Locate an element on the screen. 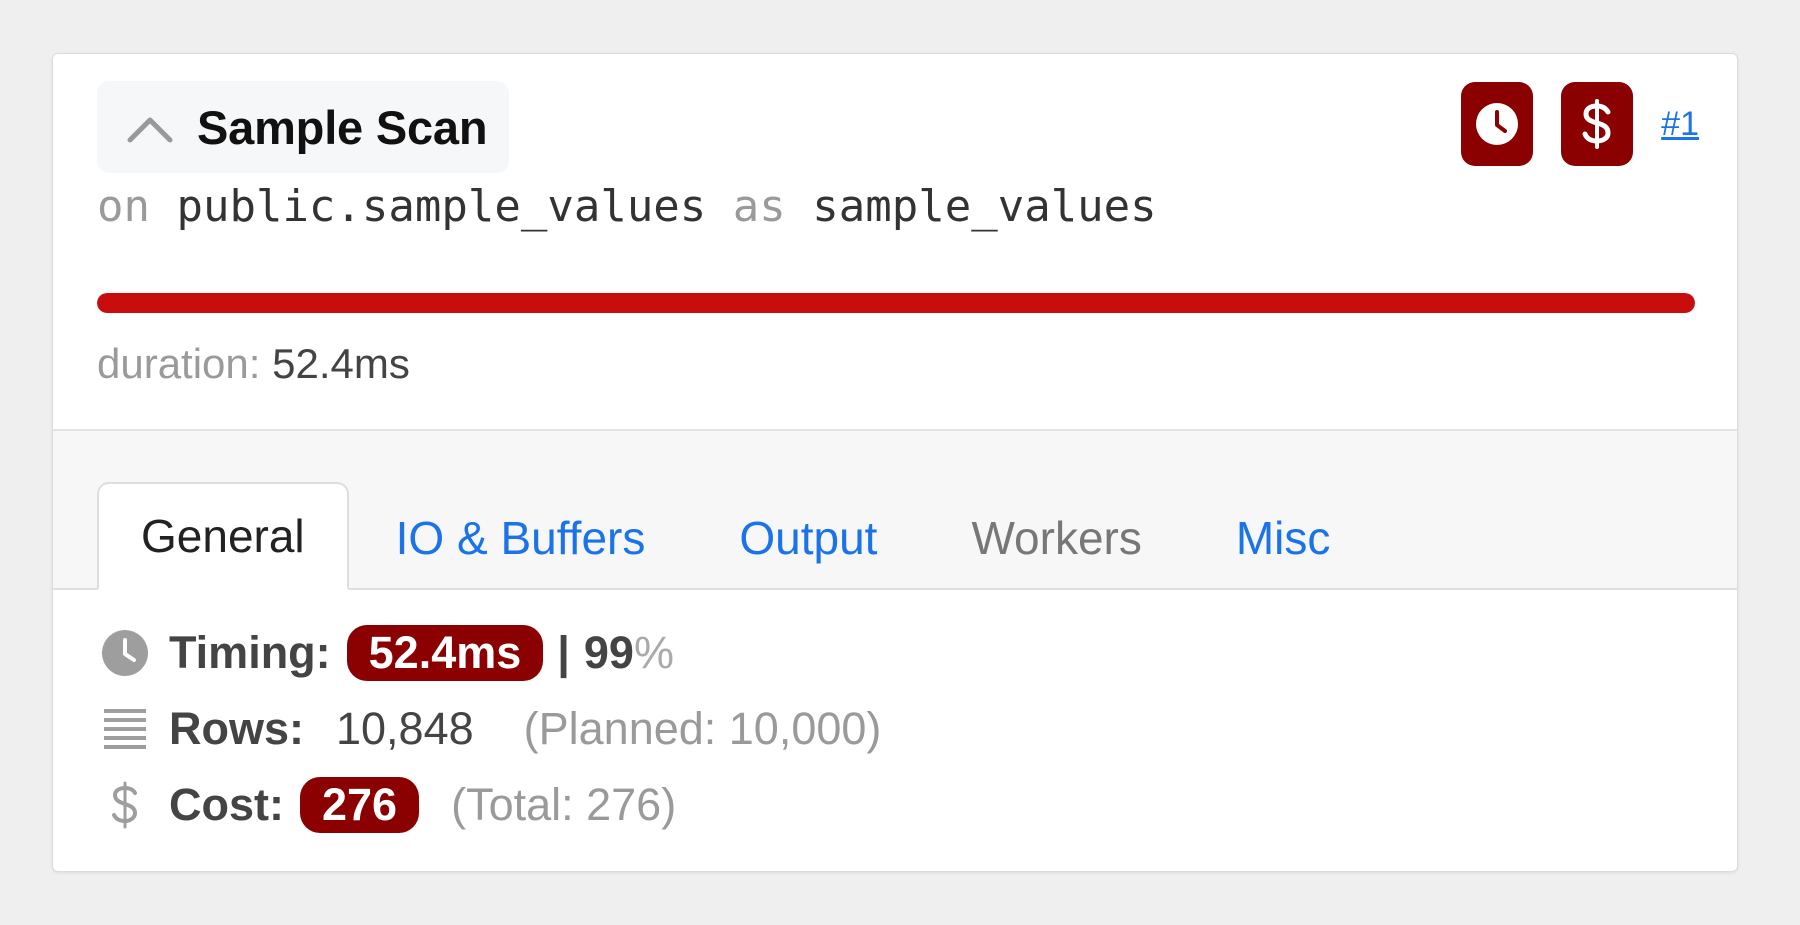 The width and height of the screenshot is (1800, 925). duration-progress-bar is located at coordinates (896, 303).